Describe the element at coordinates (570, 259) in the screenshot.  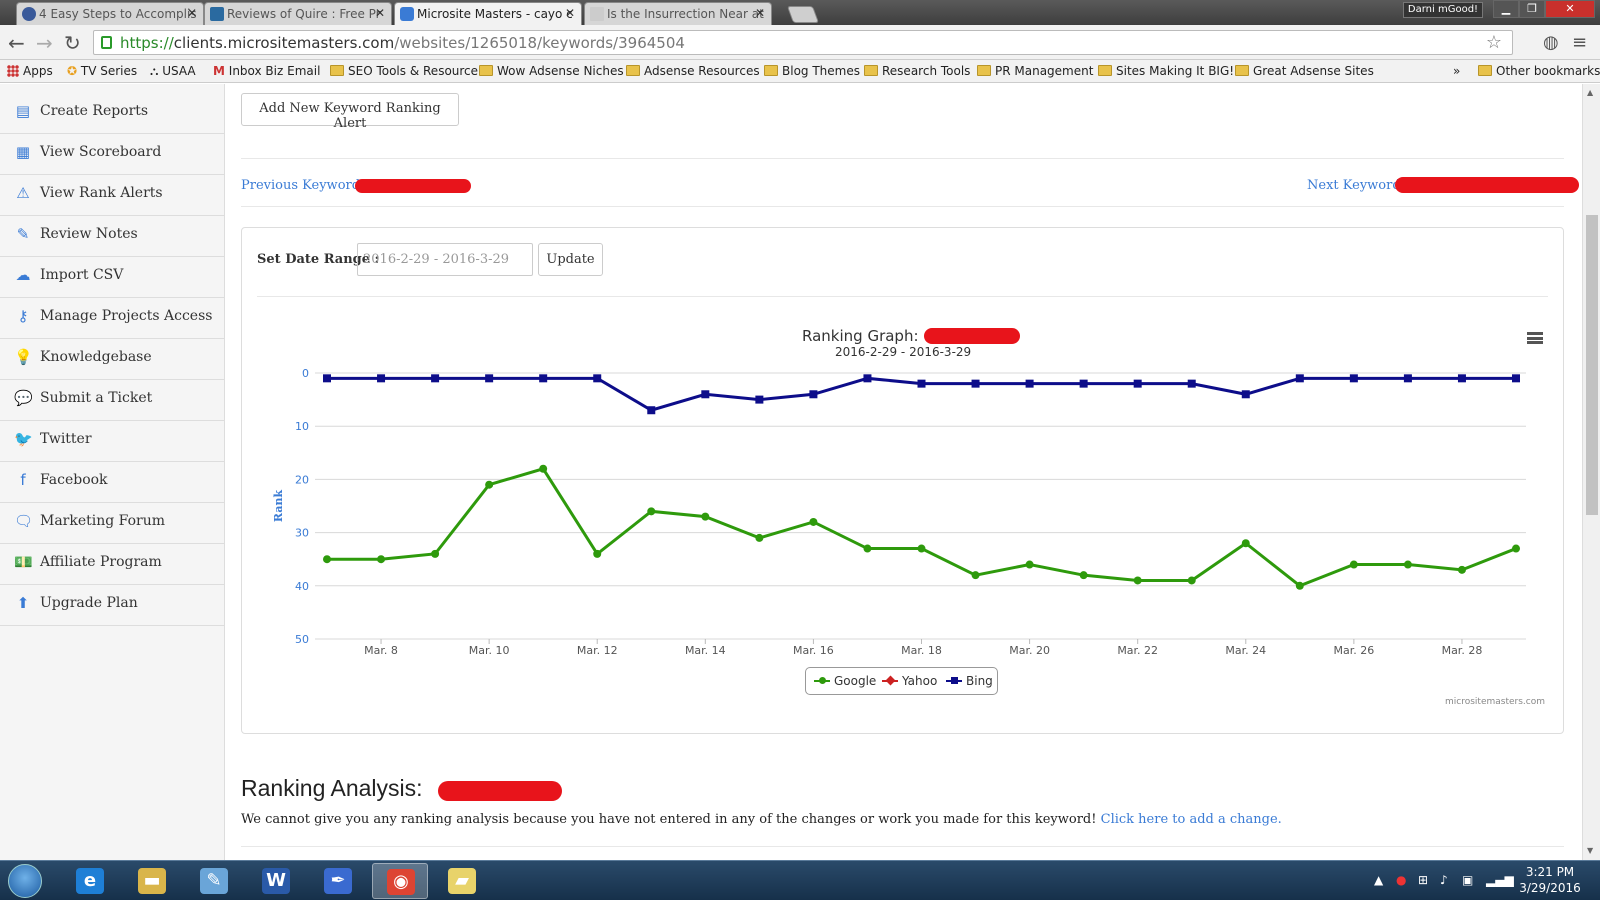
I see `update-button: Update` at that location.